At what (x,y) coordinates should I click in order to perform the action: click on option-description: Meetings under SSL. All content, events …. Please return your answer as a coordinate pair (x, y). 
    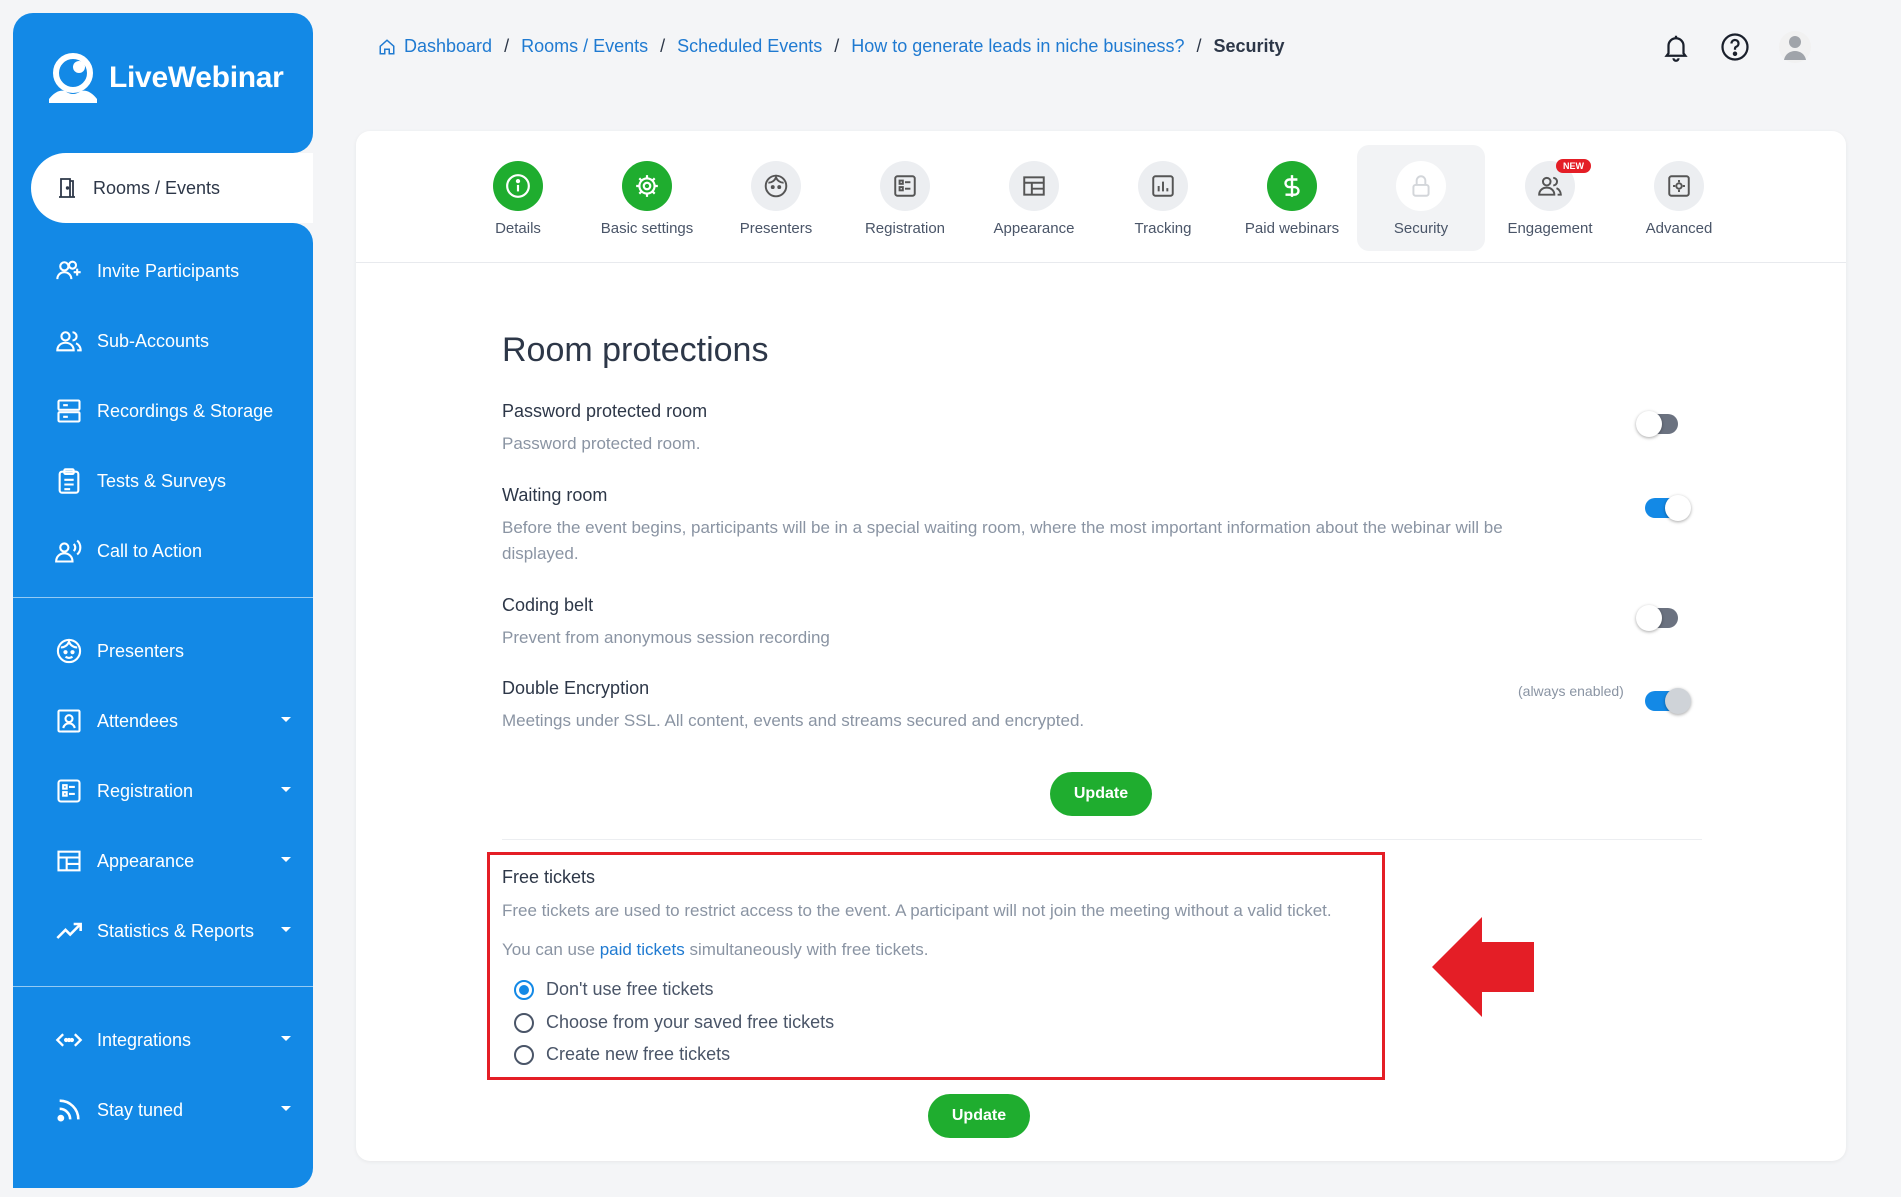
    Looking at the image, I should click on (793, 720).